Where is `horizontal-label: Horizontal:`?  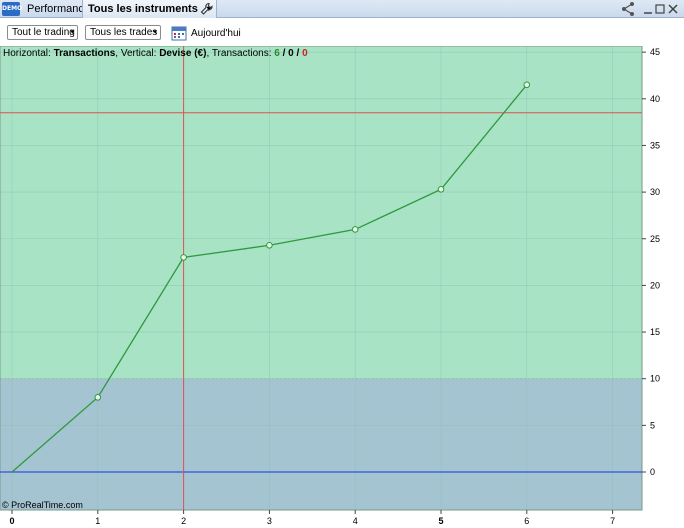
horizontal-label: Horizontal: is located at coordinates (28, 53).